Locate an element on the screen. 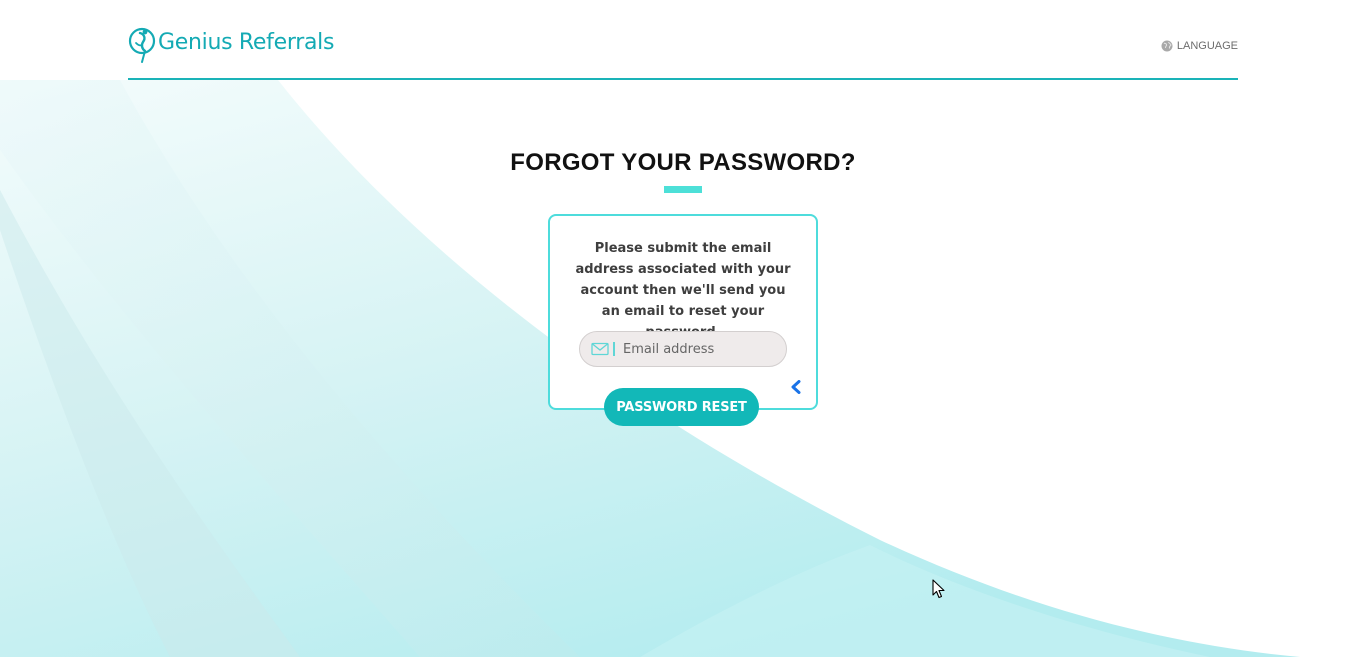 The height and width of the screenshot is (657, 1366). title-accent-bar is located at coordinates (683, 189).